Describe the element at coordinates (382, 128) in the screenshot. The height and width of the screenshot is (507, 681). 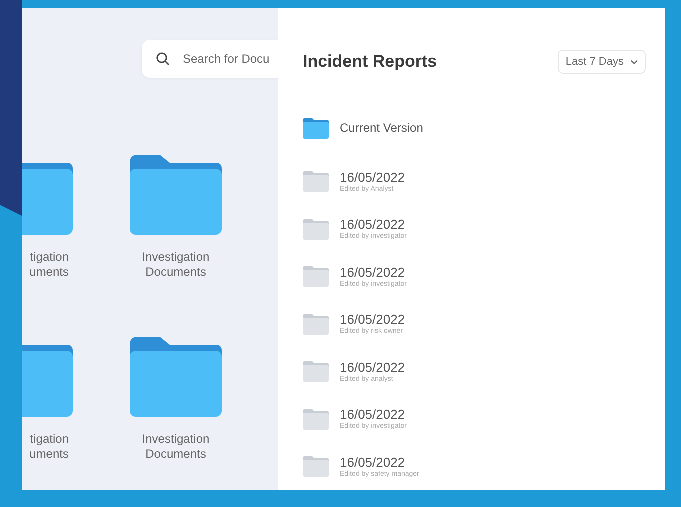
I see `version-label: Current Version` at that location.